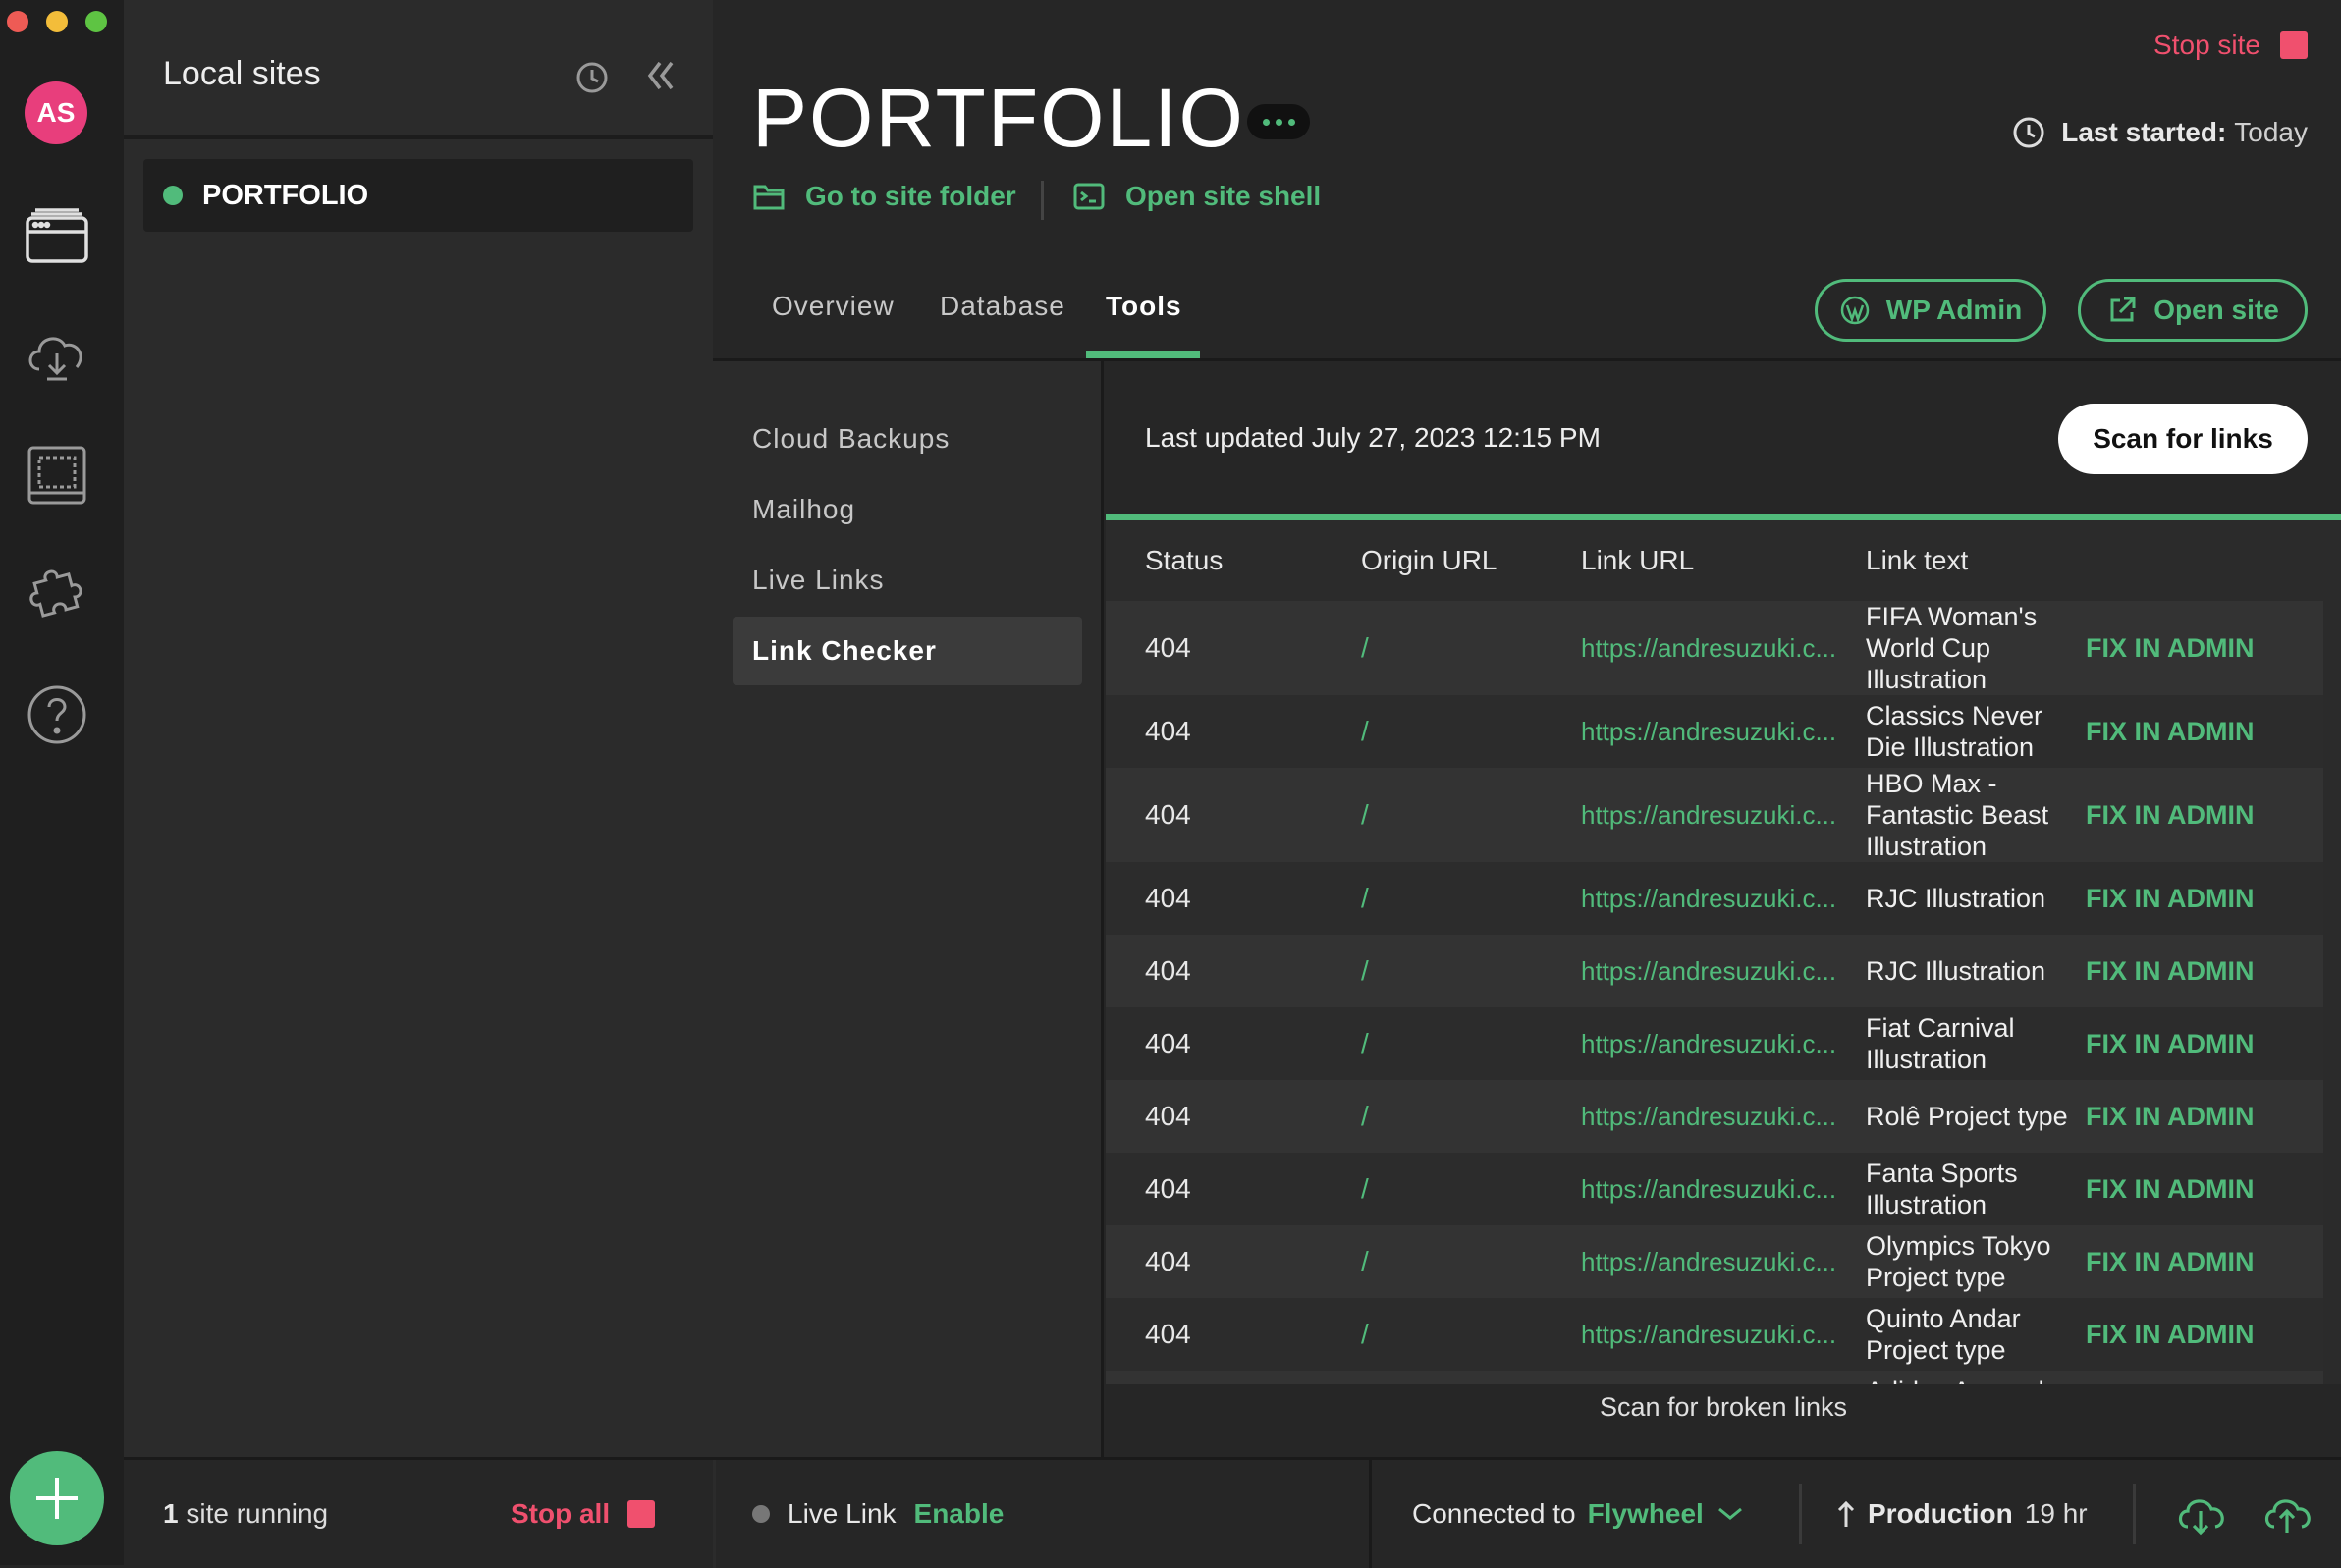 This screenshot has width=2341, height=1568. I want to click on sites-running-count: 1, so click(171, 1513).